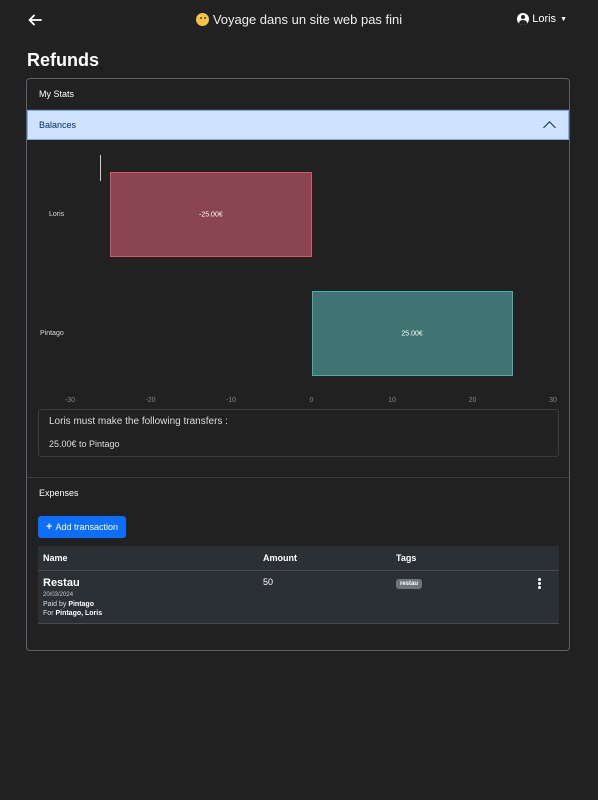 The image size is (598, 800). Describe the element at coordinates (148, 604) in the screenshot. I see `paid-by-line: Paid by Pintago` at that location.